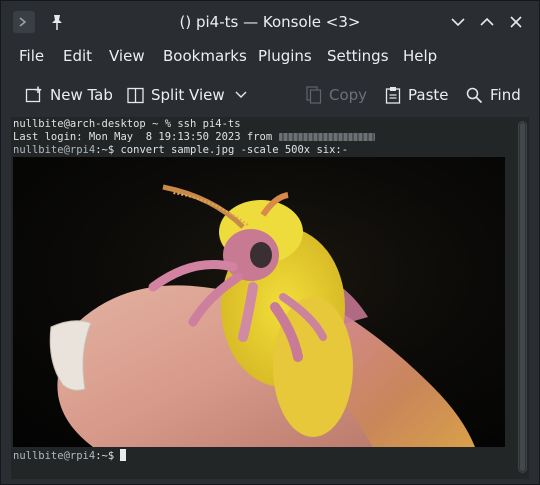 The height and width of the screenshot is (485, 540). I want to click on terminal-line: Last login: Mon May 8 19:13:50 2023 from, so click(194, 137).